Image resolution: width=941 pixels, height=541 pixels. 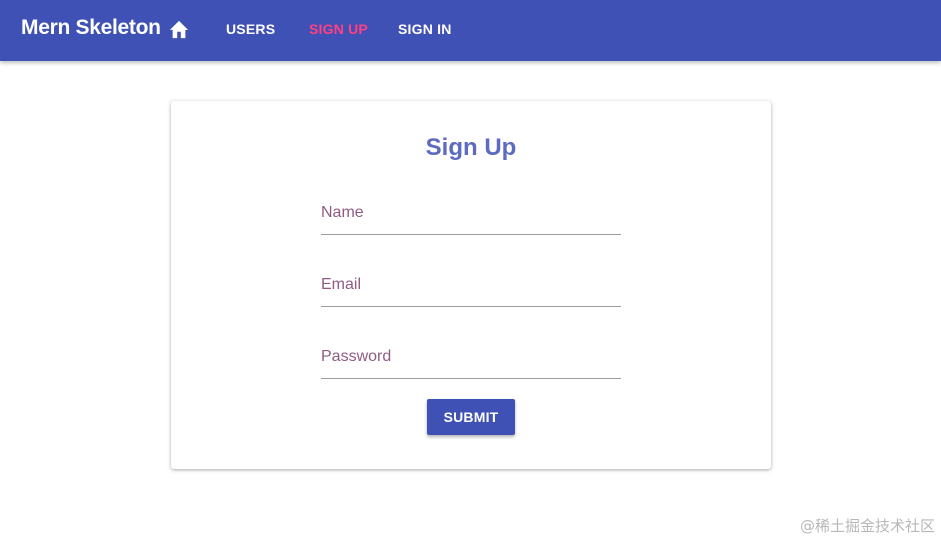 I want to click on nav-link-sign-up: SIGN UP, so click(x=338, y=29).